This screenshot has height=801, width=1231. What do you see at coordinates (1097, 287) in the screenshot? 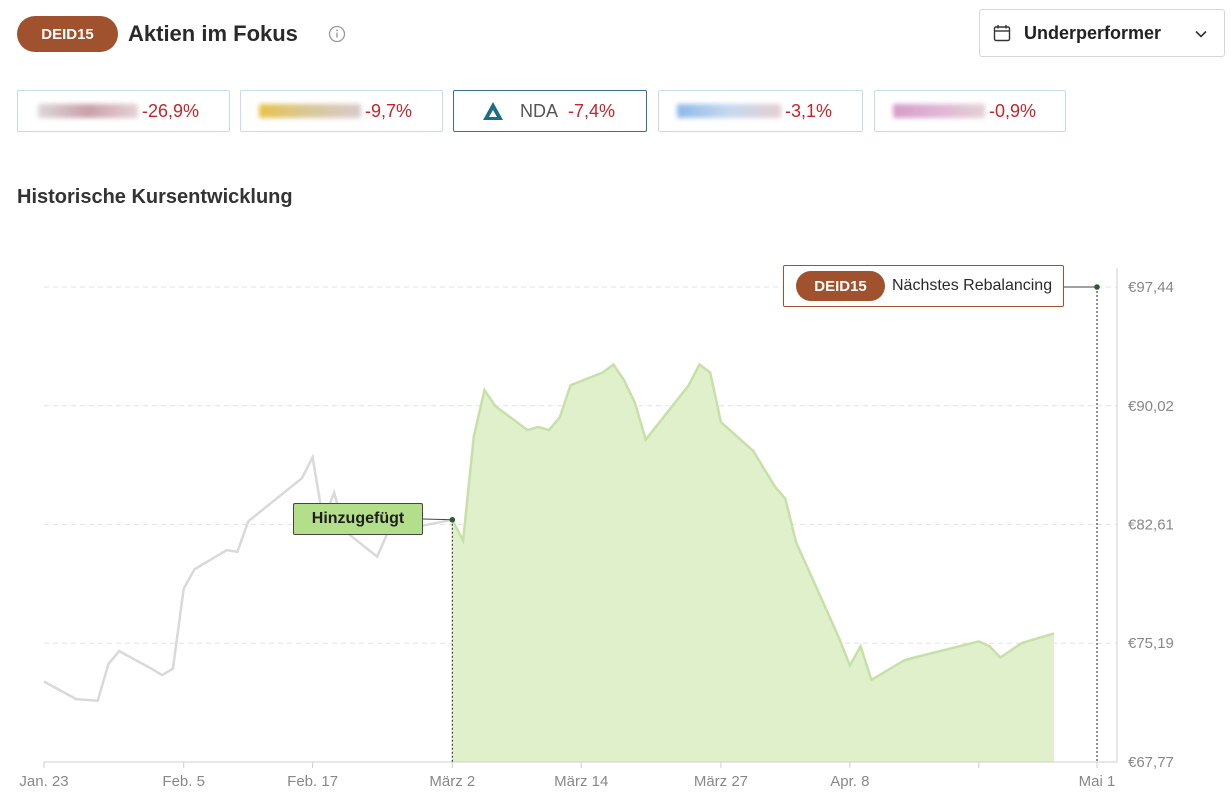
I see `rebalancing-marker-dot` at bounding box center [1097, 287].